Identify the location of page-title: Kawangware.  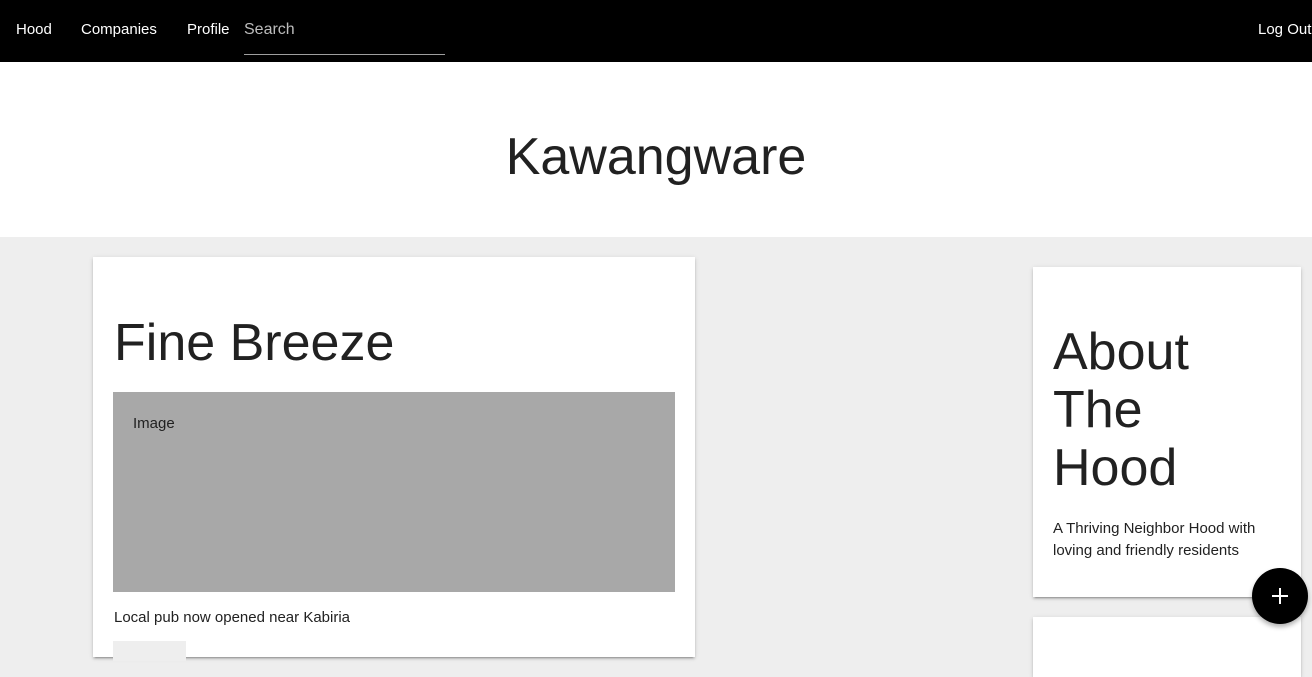
(656, 157).